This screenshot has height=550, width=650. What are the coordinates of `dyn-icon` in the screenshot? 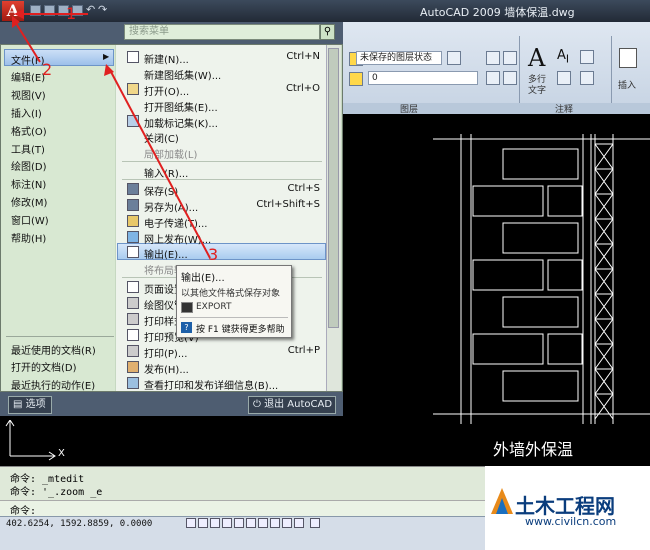 It's located at (275, 523).